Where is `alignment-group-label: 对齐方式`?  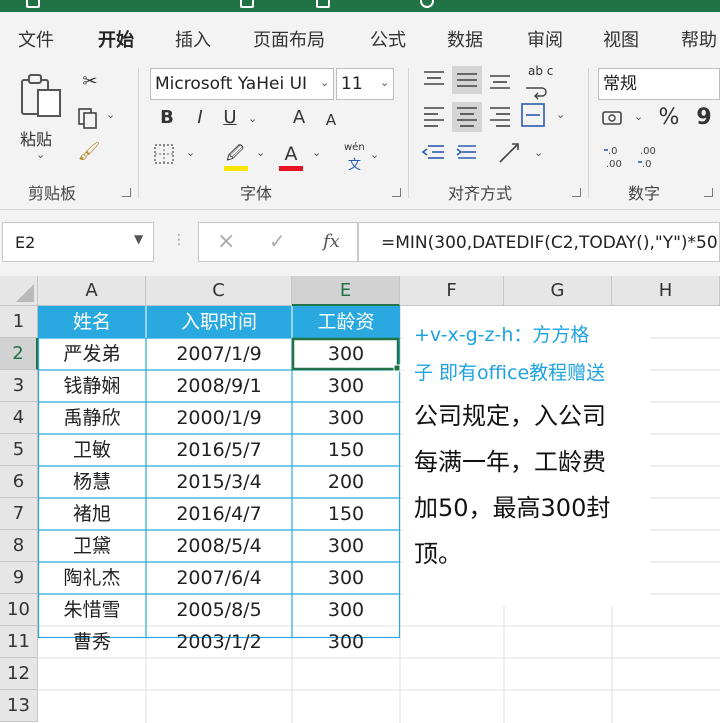
alignment-group-label: 对齐方式 is located at coordinates (480, 193).